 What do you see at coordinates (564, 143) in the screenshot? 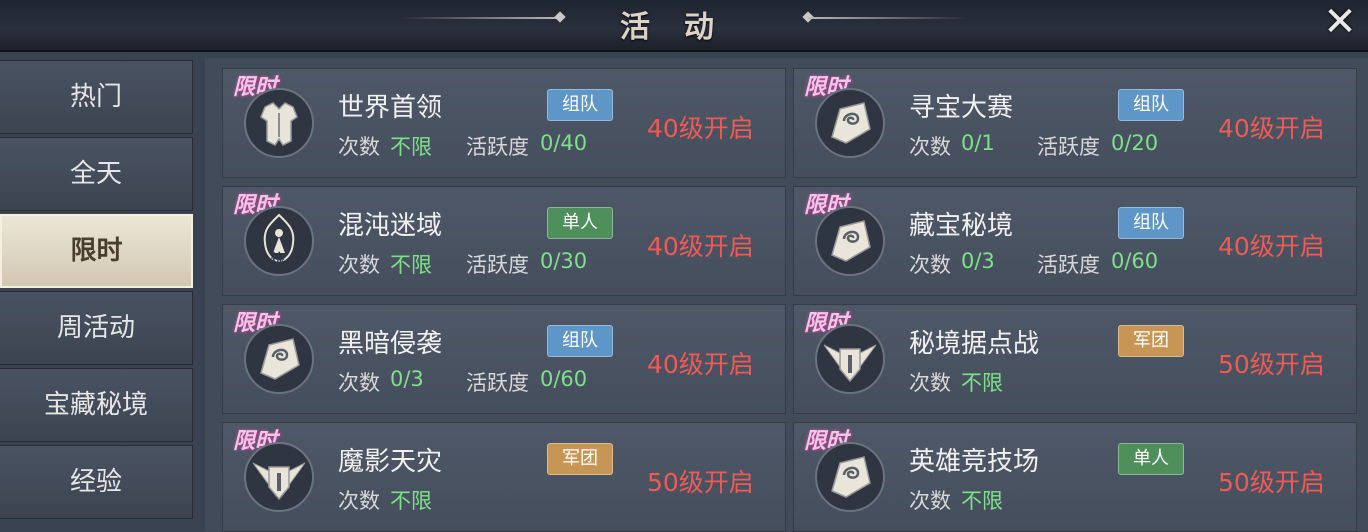
I see `activity-value: 0/40` at bounding box center [564, 143].